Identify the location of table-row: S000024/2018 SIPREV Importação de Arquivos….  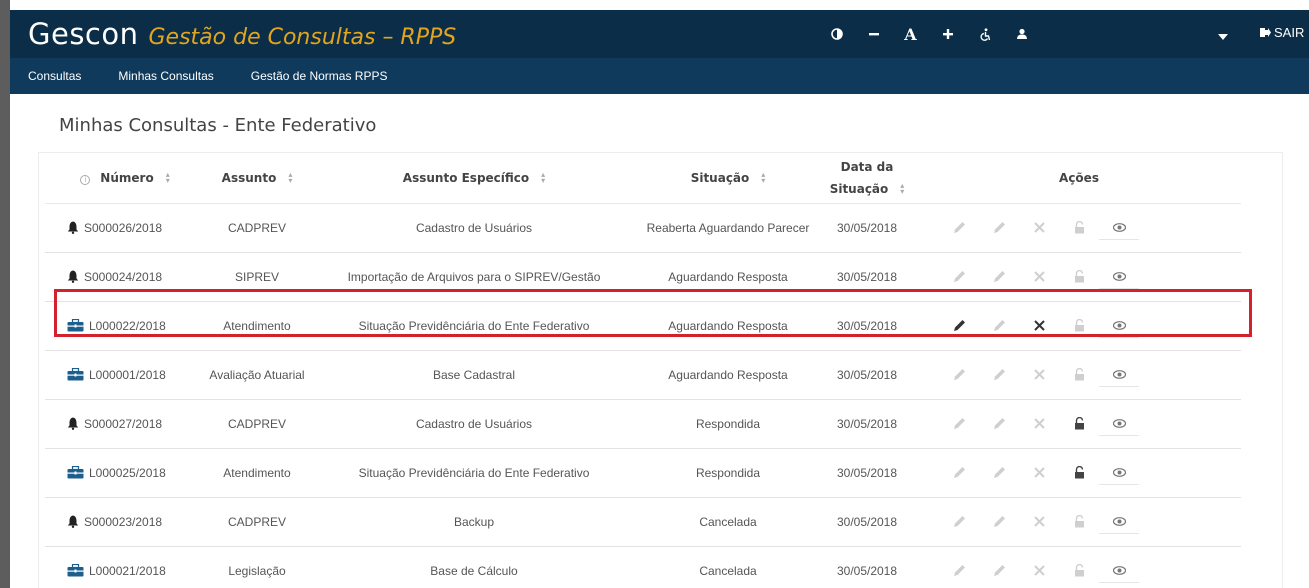
(643, 276).